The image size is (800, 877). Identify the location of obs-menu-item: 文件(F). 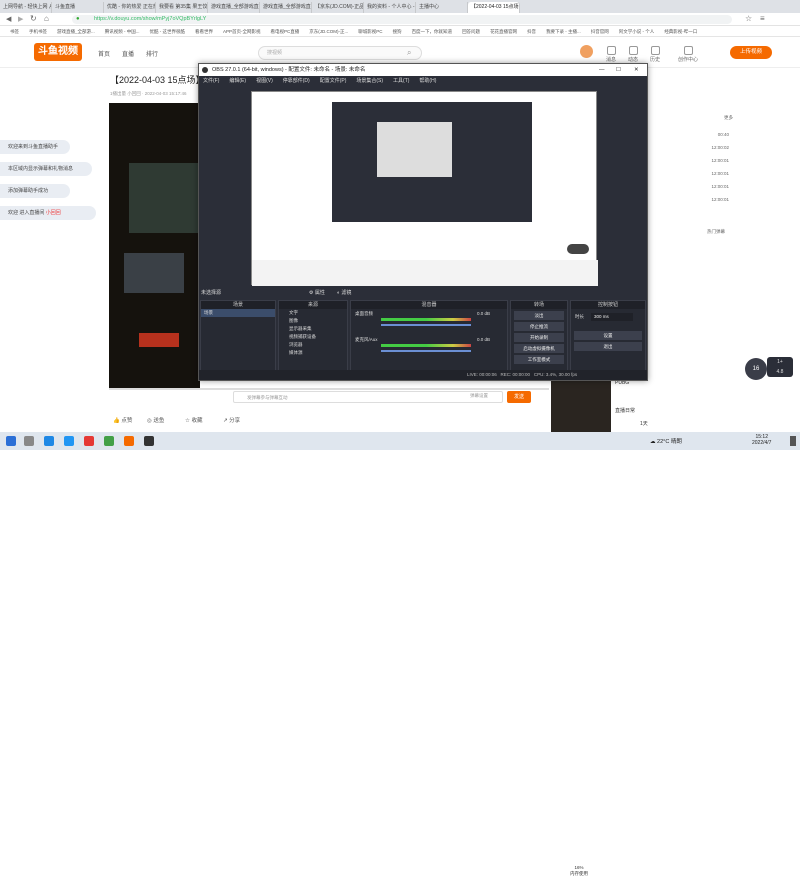
(211, 81).